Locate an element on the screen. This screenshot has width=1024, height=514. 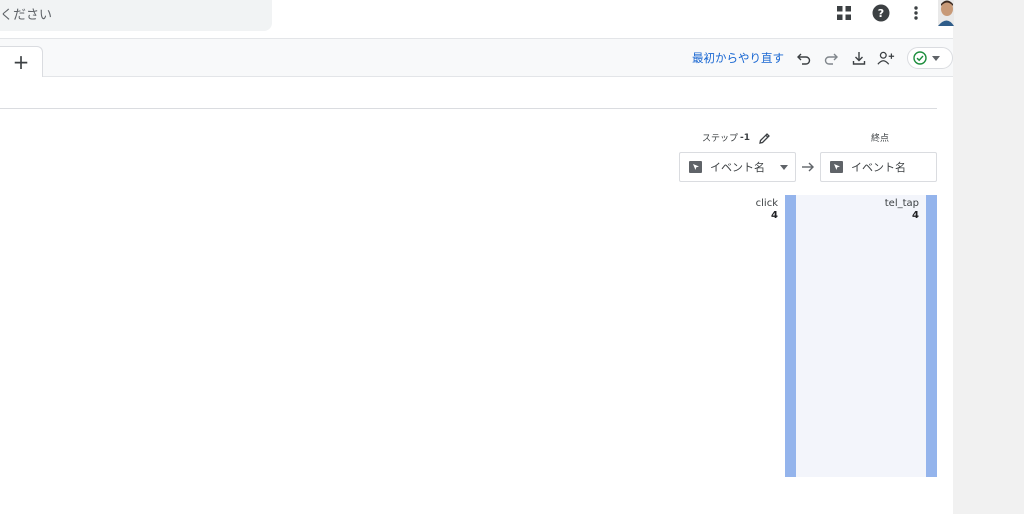
step-dropdown-label: イベント名 is located at coordinates (737, 167).